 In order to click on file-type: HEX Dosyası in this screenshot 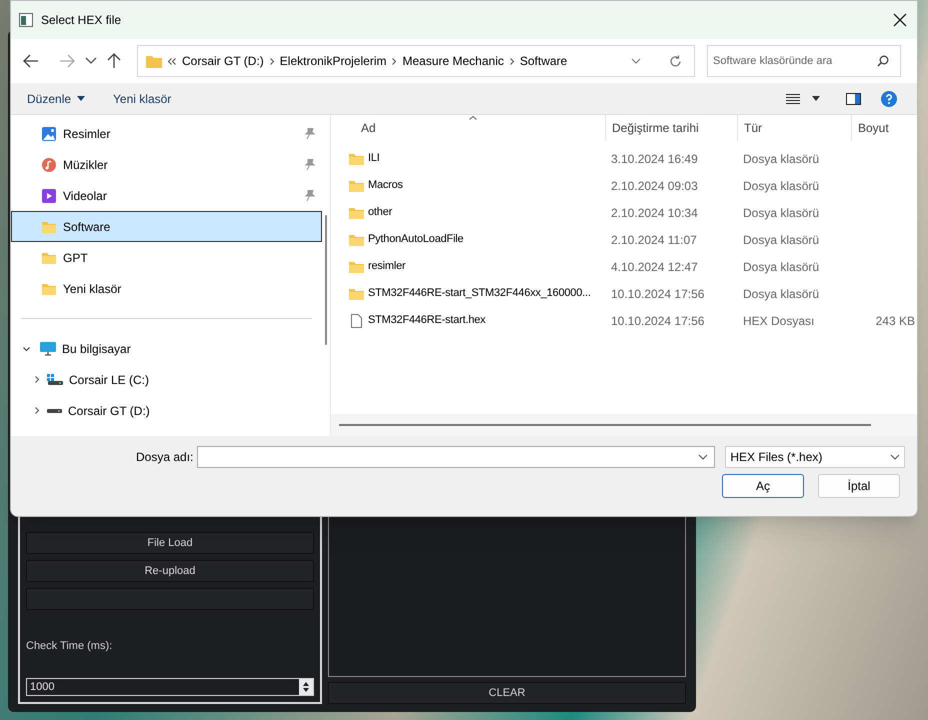, I will do `click(779, 321)`.